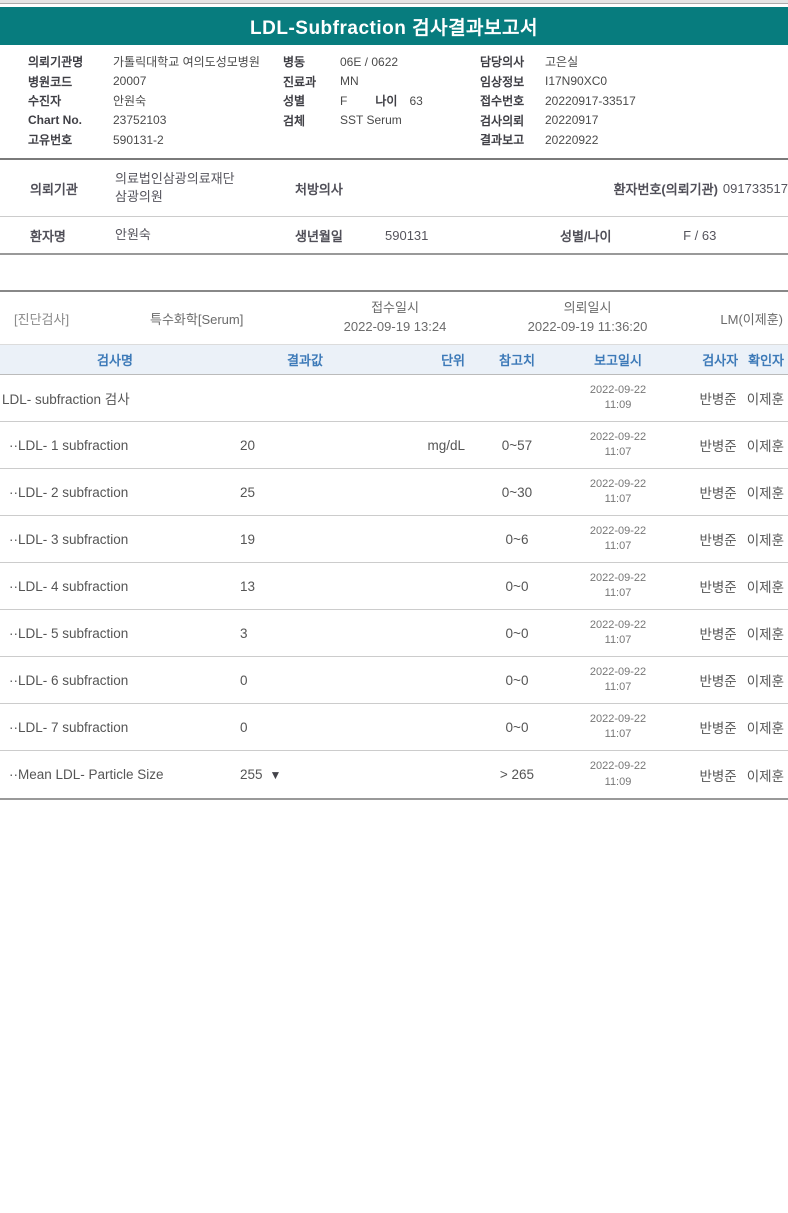 The height and width of the screenshot is (1213, 788). I want to click on info-value: 20220922, so click(572, 139).